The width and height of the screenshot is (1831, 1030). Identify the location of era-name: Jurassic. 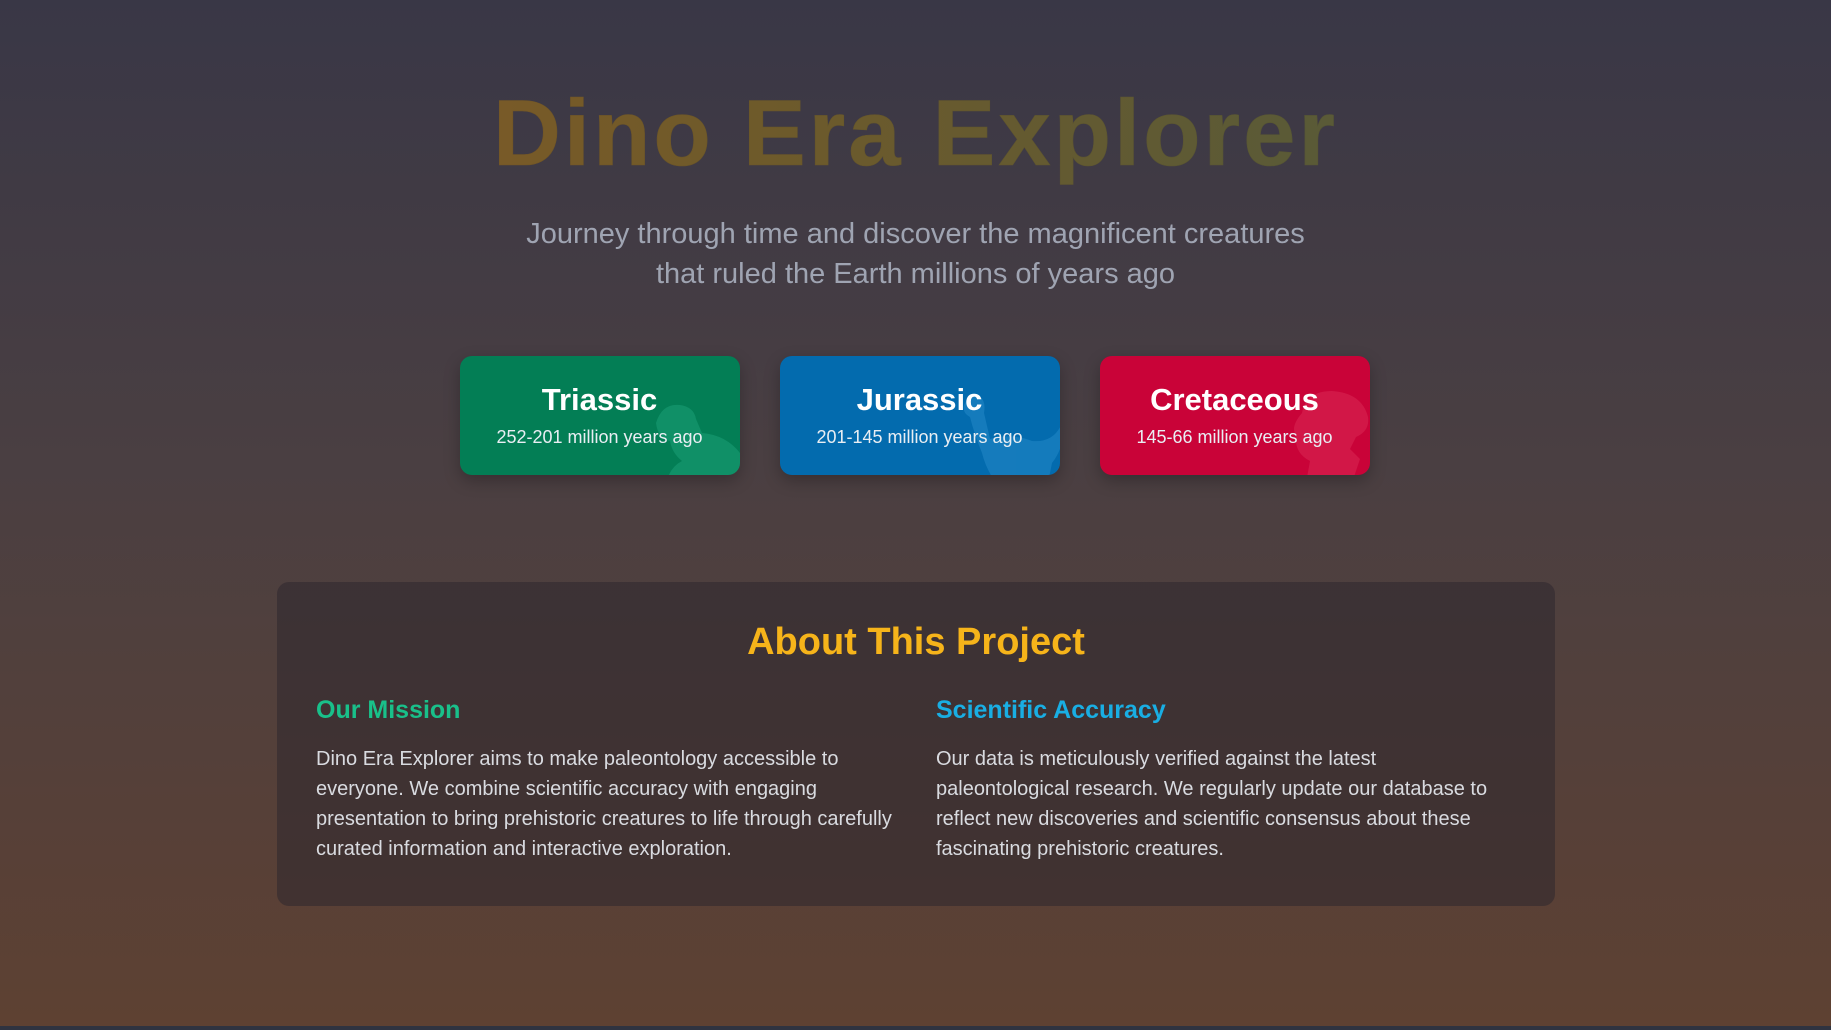
(919, 399).